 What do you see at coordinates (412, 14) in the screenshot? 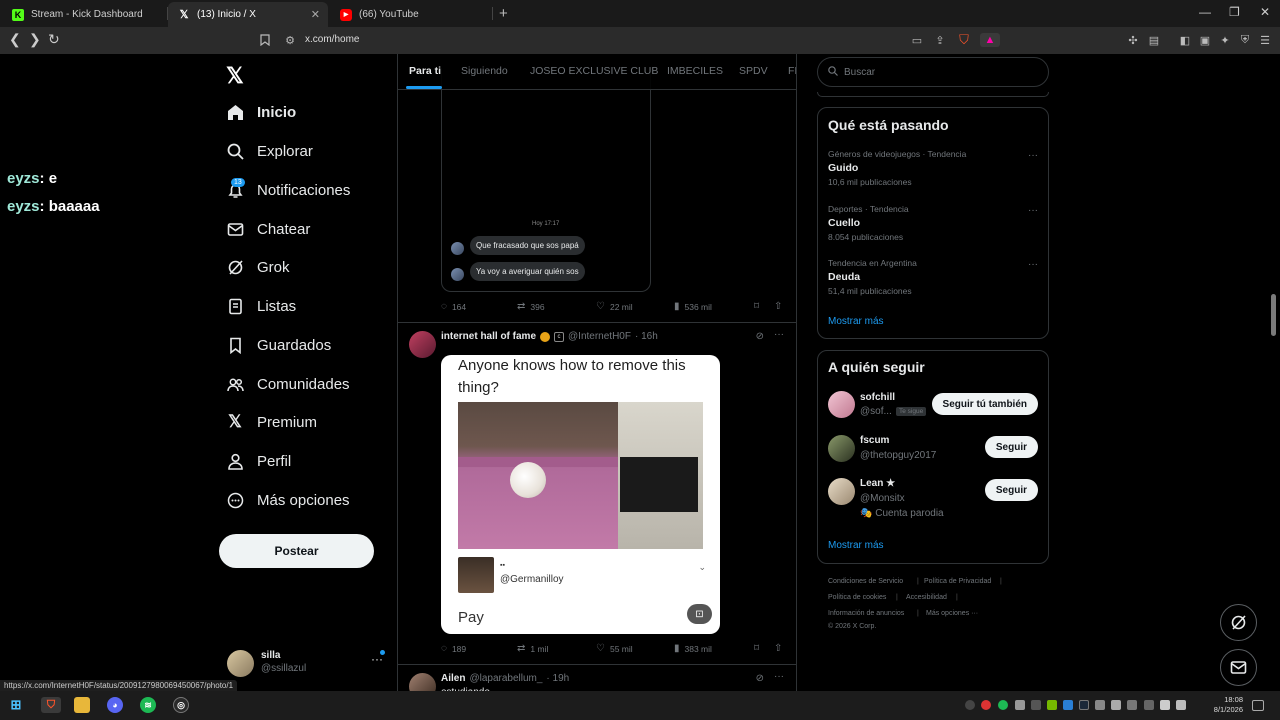
I see `tab-youtube: ▶ (66) YouTube` at bounding box center [412, 14].